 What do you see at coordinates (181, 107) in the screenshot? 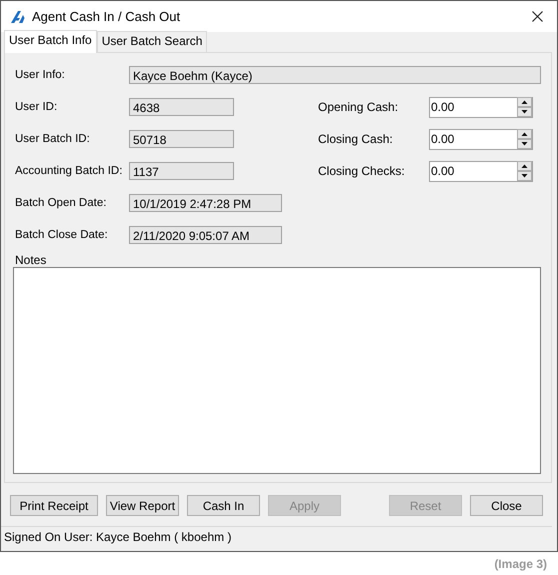
I see `read-only-field: 4638` at bounding box center [181, 107].